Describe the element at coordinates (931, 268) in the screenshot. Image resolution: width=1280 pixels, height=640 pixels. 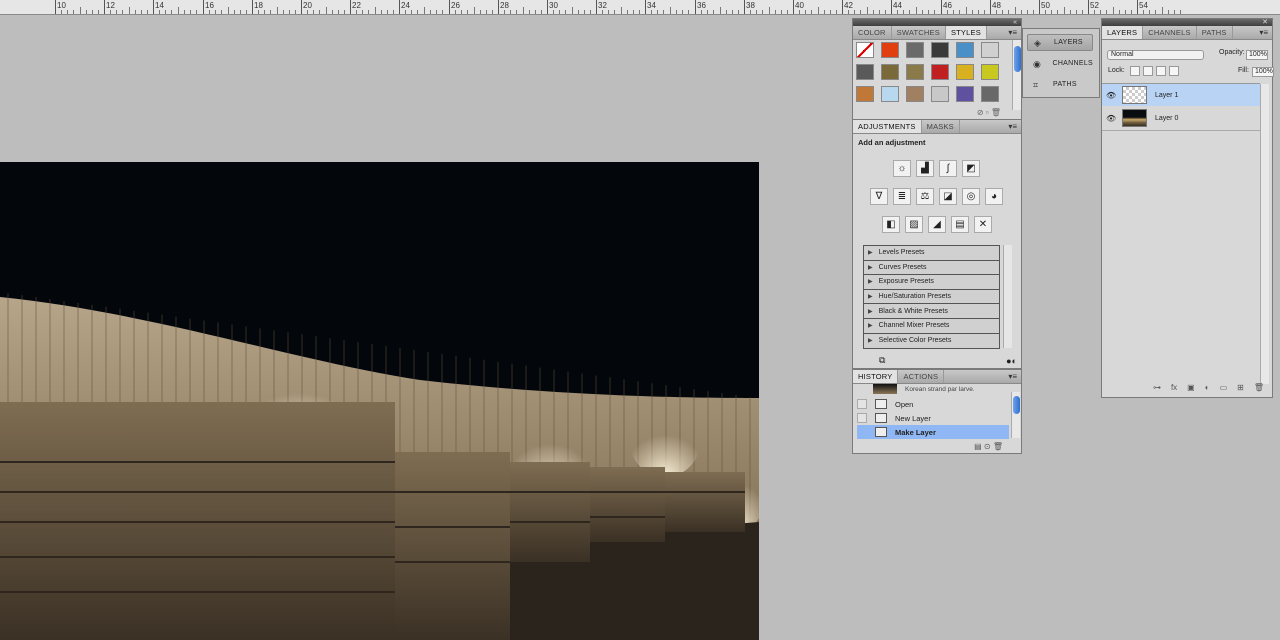
I see `preset-item: ▶ Curves Presets` at that location.